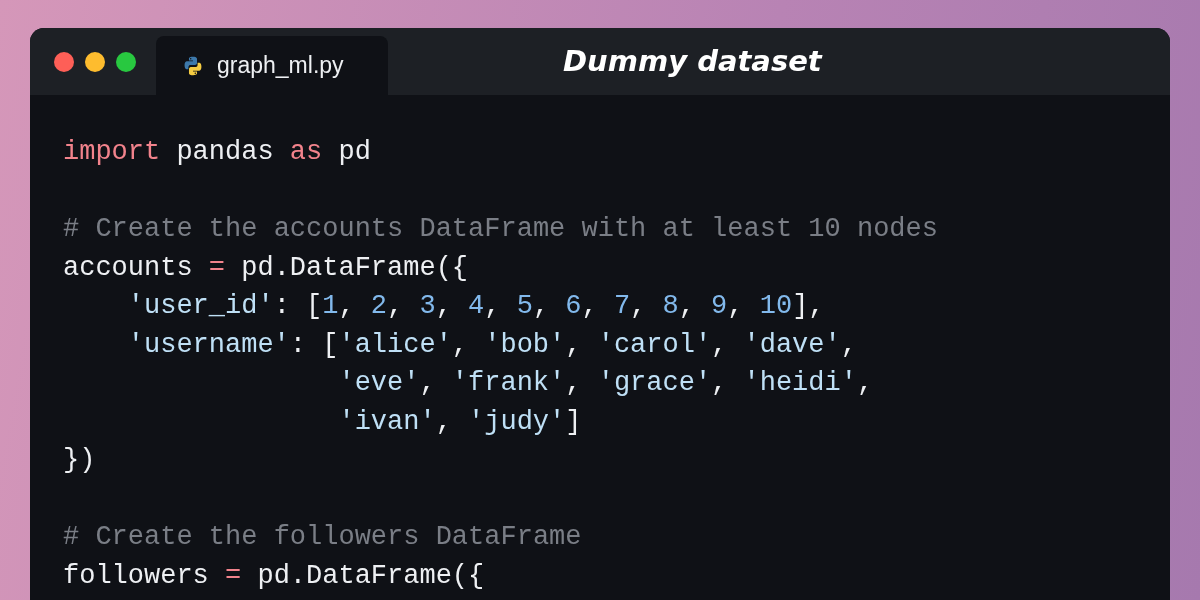  What do you see at coordinates (274, 576) in the screenshot?
I see `code-line: followers = pd.DataFrame({` at bounding box center [274, 576].